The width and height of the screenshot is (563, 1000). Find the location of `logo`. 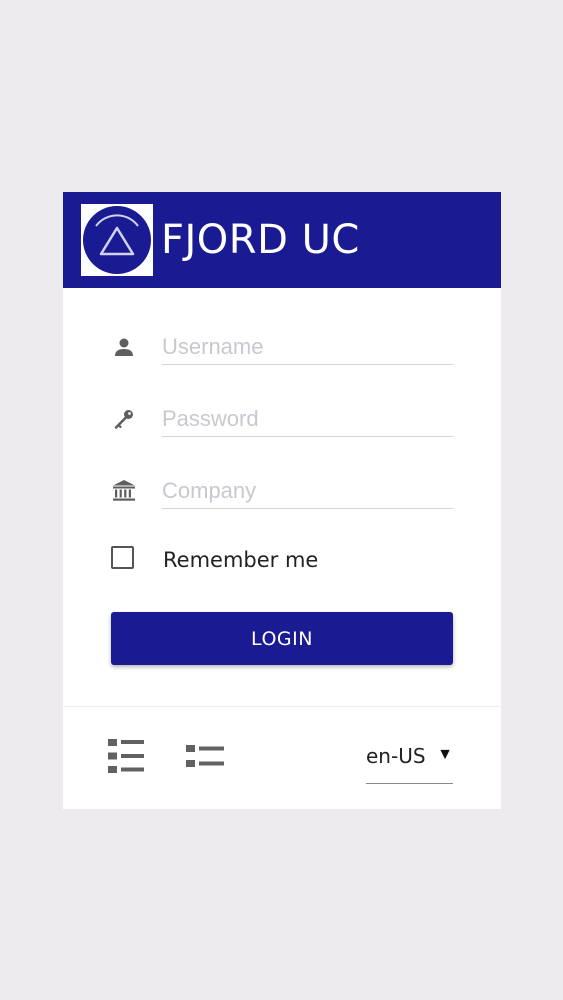

logo is located at coordinates (117, 240).